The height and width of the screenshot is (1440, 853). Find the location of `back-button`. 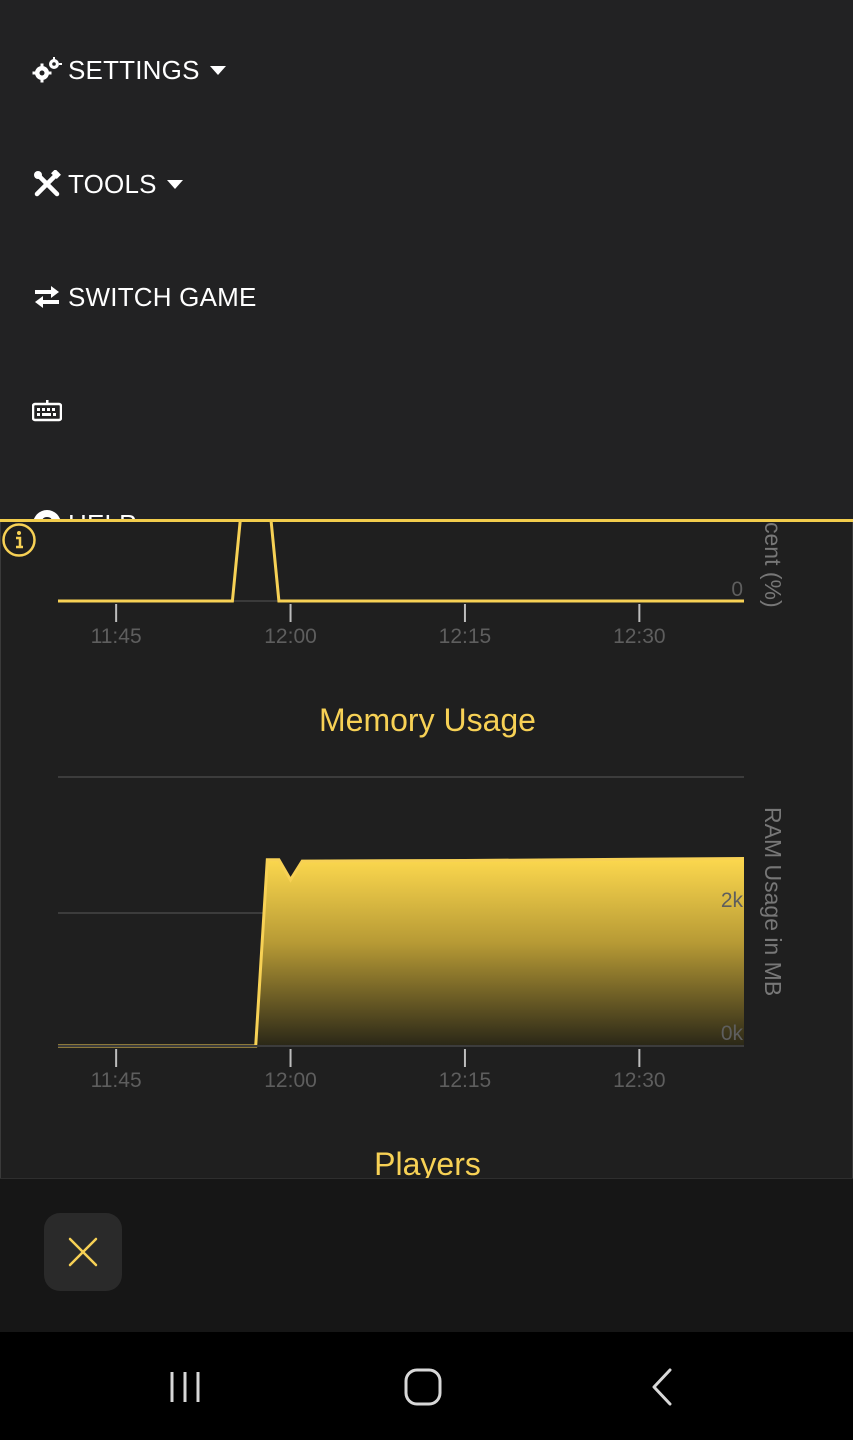

back-button is located at coordinates (662, 1387).